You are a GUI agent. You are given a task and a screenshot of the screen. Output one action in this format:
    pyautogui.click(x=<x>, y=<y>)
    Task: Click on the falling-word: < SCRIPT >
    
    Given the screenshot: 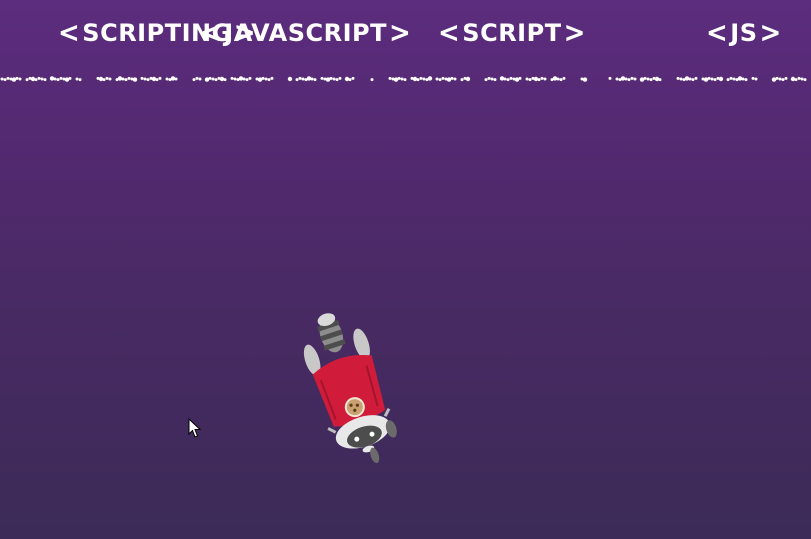 What is the action you would take?
    pyautogui.click(x=512, y=33)
    